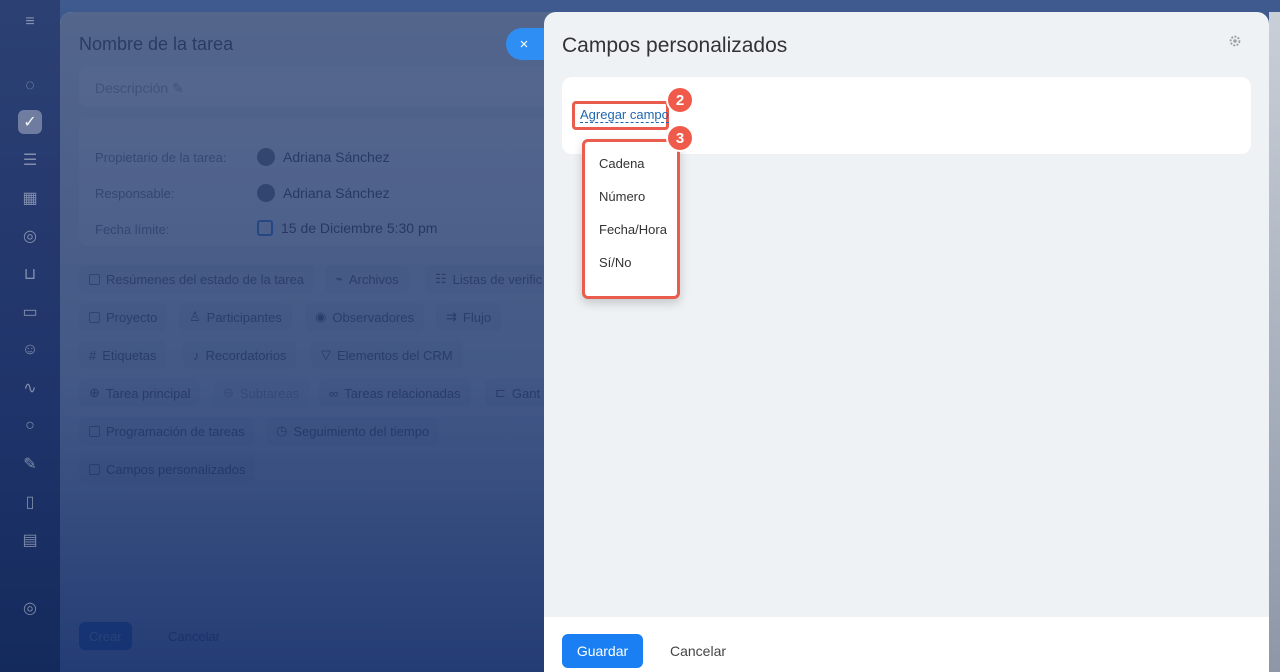 The image size is (1280, 672). What do you see at coordinates (334, 393) in the screenshot?
I see `link-icon: ∞` at bounding box center [334, 393].